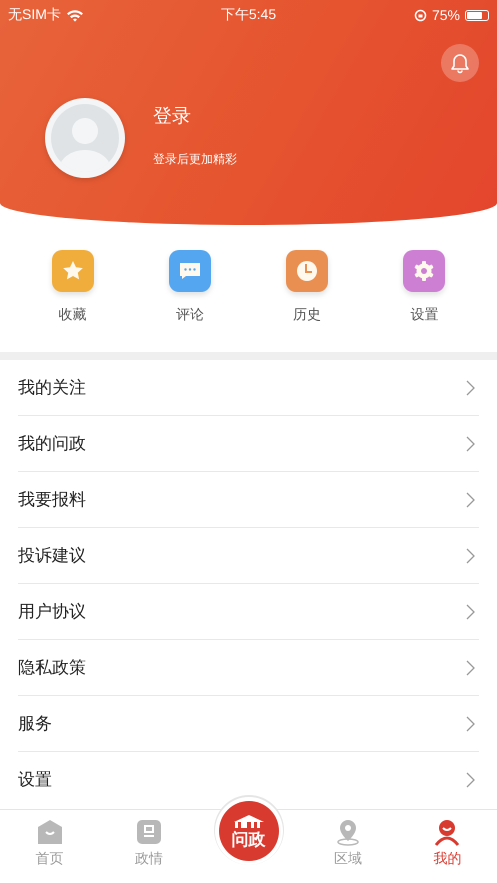 Image resolution: width=497 pixels, height=883 pixels. Describe the element at coordinates (248, 831) in the screenshot. I see `center-logo-button: 问政` at that location.